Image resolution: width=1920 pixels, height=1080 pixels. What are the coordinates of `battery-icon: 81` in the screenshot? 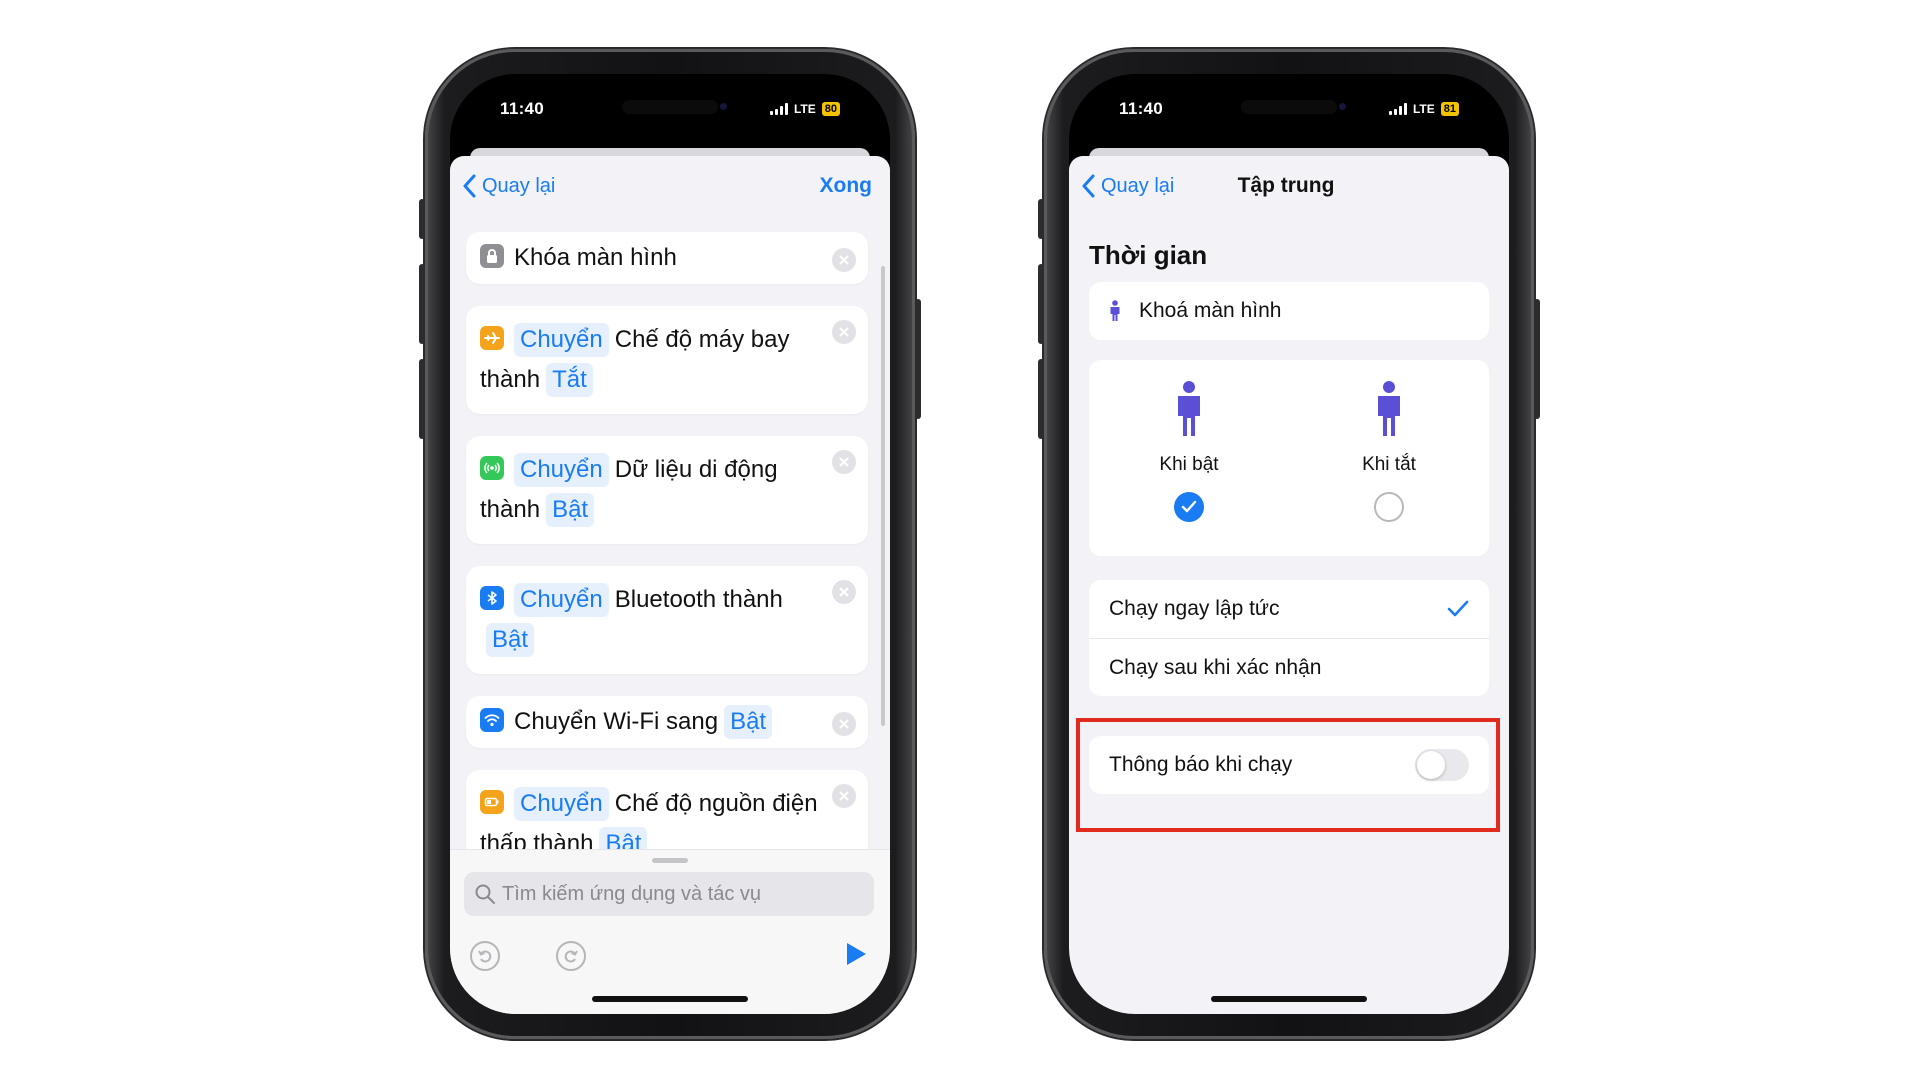 It's located at (1449, 109).